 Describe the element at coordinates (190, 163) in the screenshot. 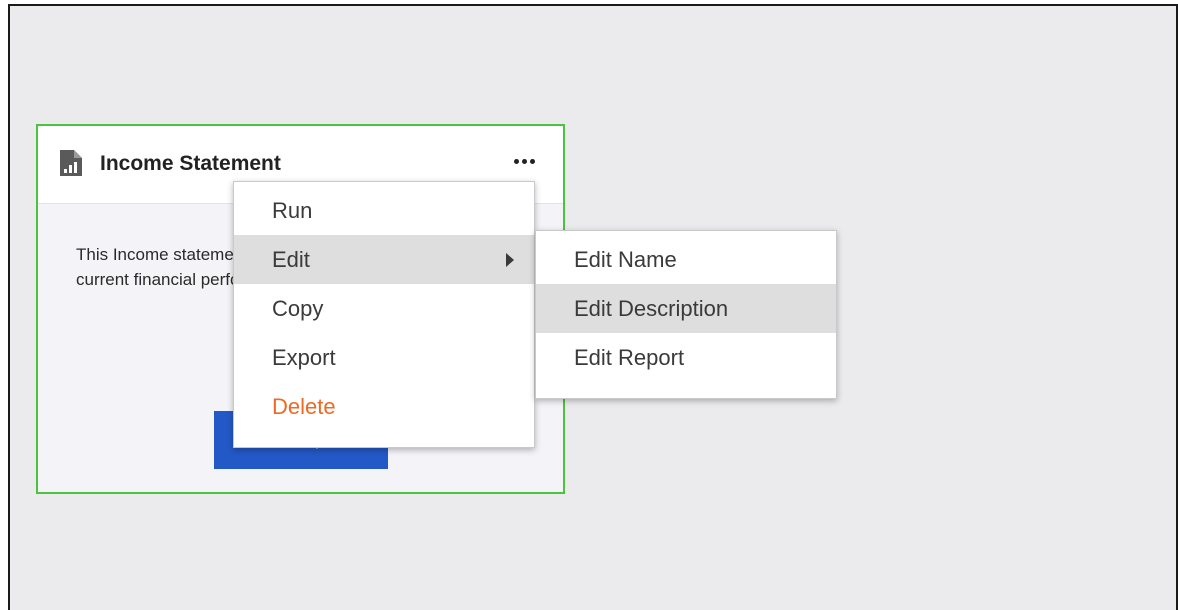

I see `card-title: Income Statement` at that location.